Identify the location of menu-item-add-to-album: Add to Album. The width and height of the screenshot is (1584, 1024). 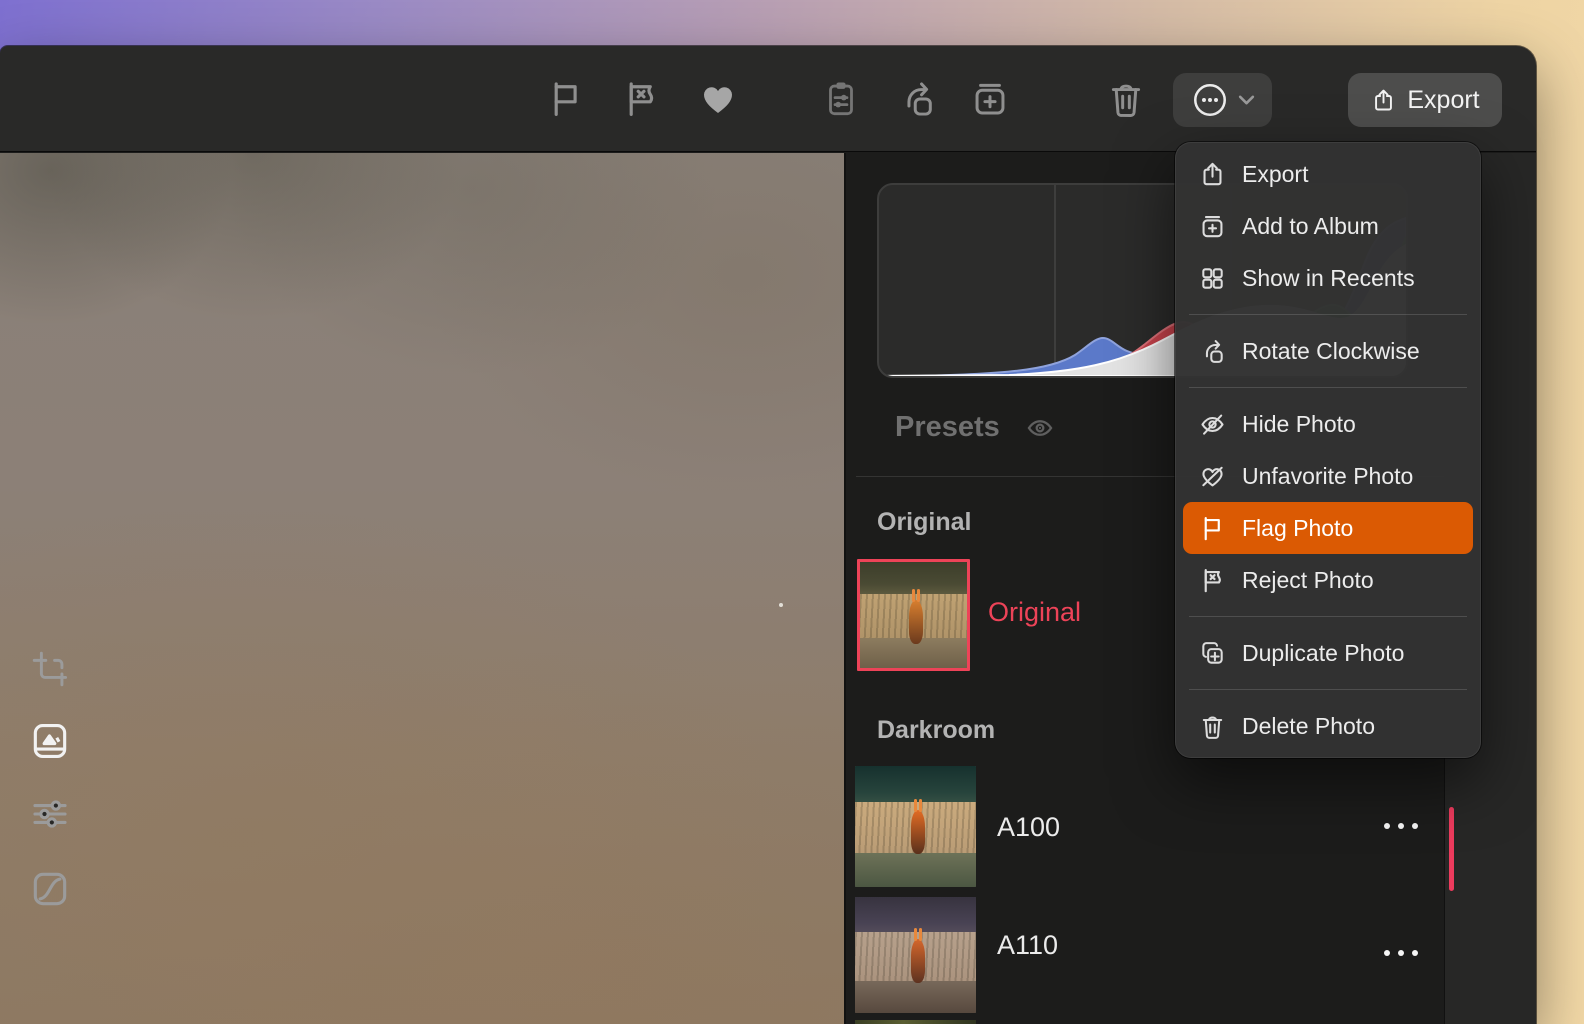
(1328, 226).